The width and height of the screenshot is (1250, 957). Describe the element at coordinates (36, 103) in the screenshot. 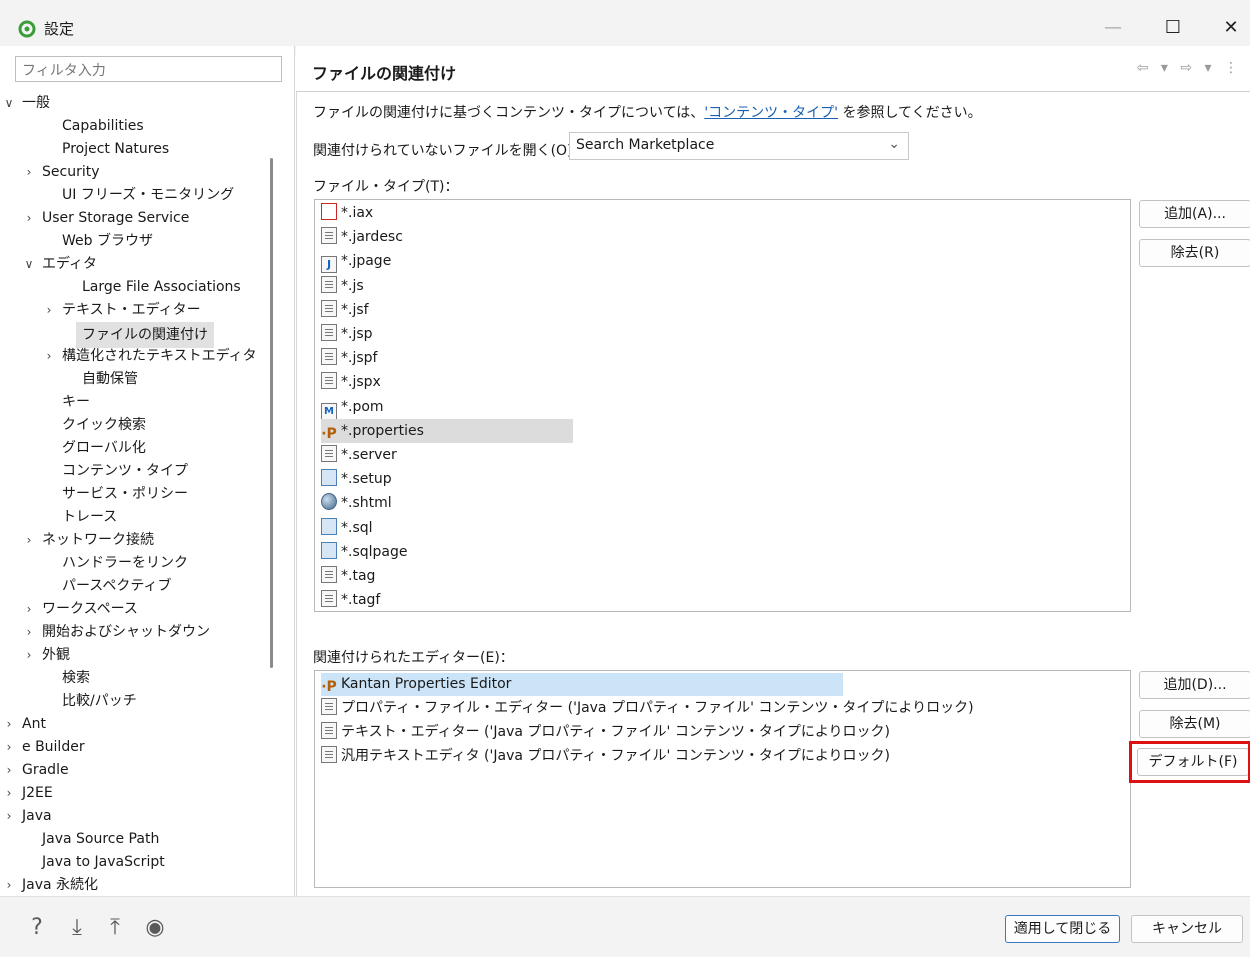

I see `tree-item-label: 一般` at that location.